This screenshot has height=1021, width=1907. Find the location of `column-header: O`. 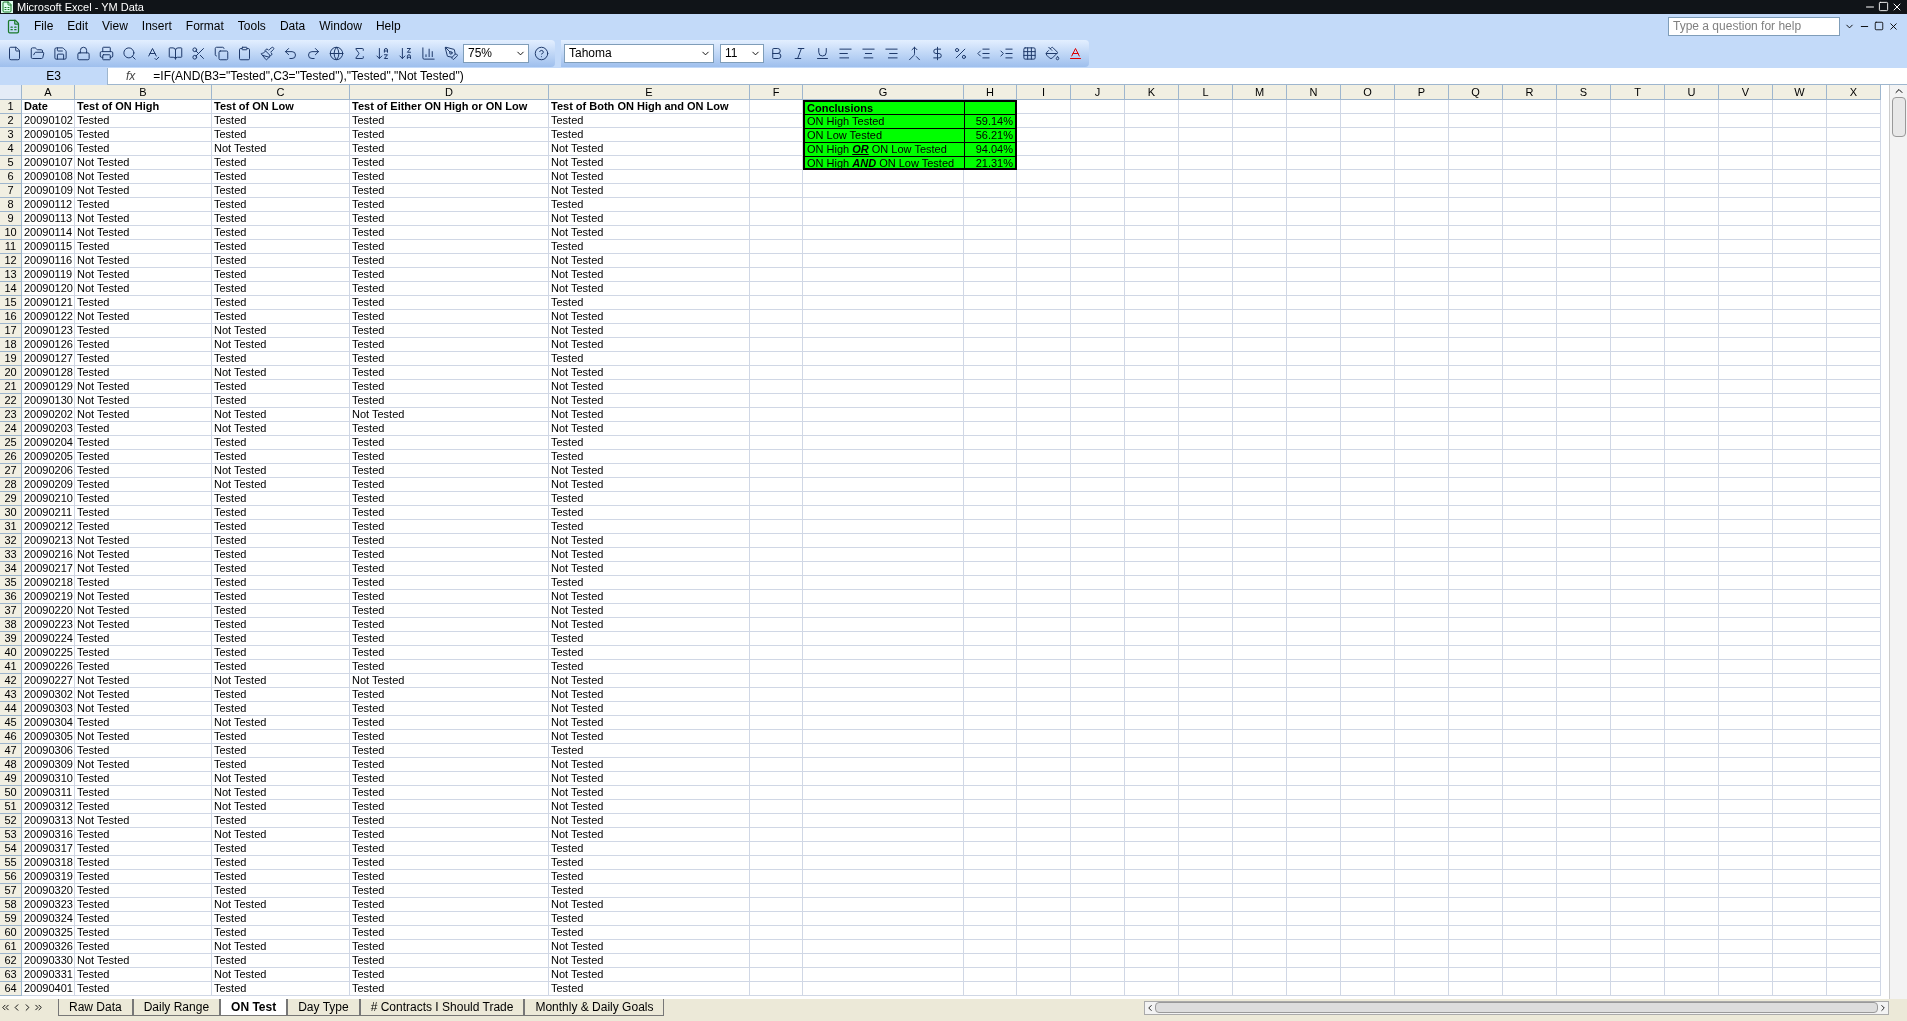

column-header: O is located at coordinates (1368, 92).